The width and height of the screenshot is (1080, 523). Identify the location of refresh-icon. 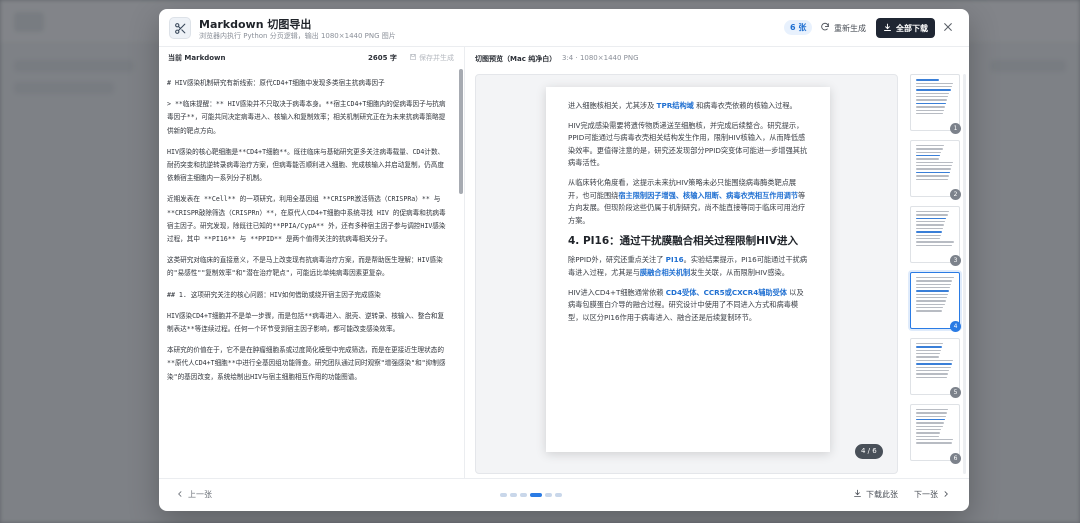
(825, 28).